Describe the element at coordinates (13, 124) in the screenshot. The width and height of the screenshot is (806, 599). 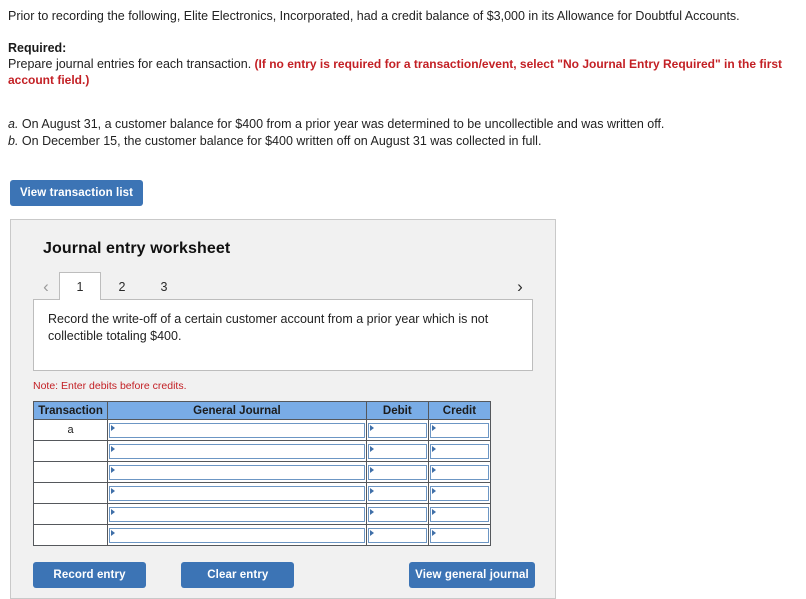
I see `transaction-key: a.` at that location.